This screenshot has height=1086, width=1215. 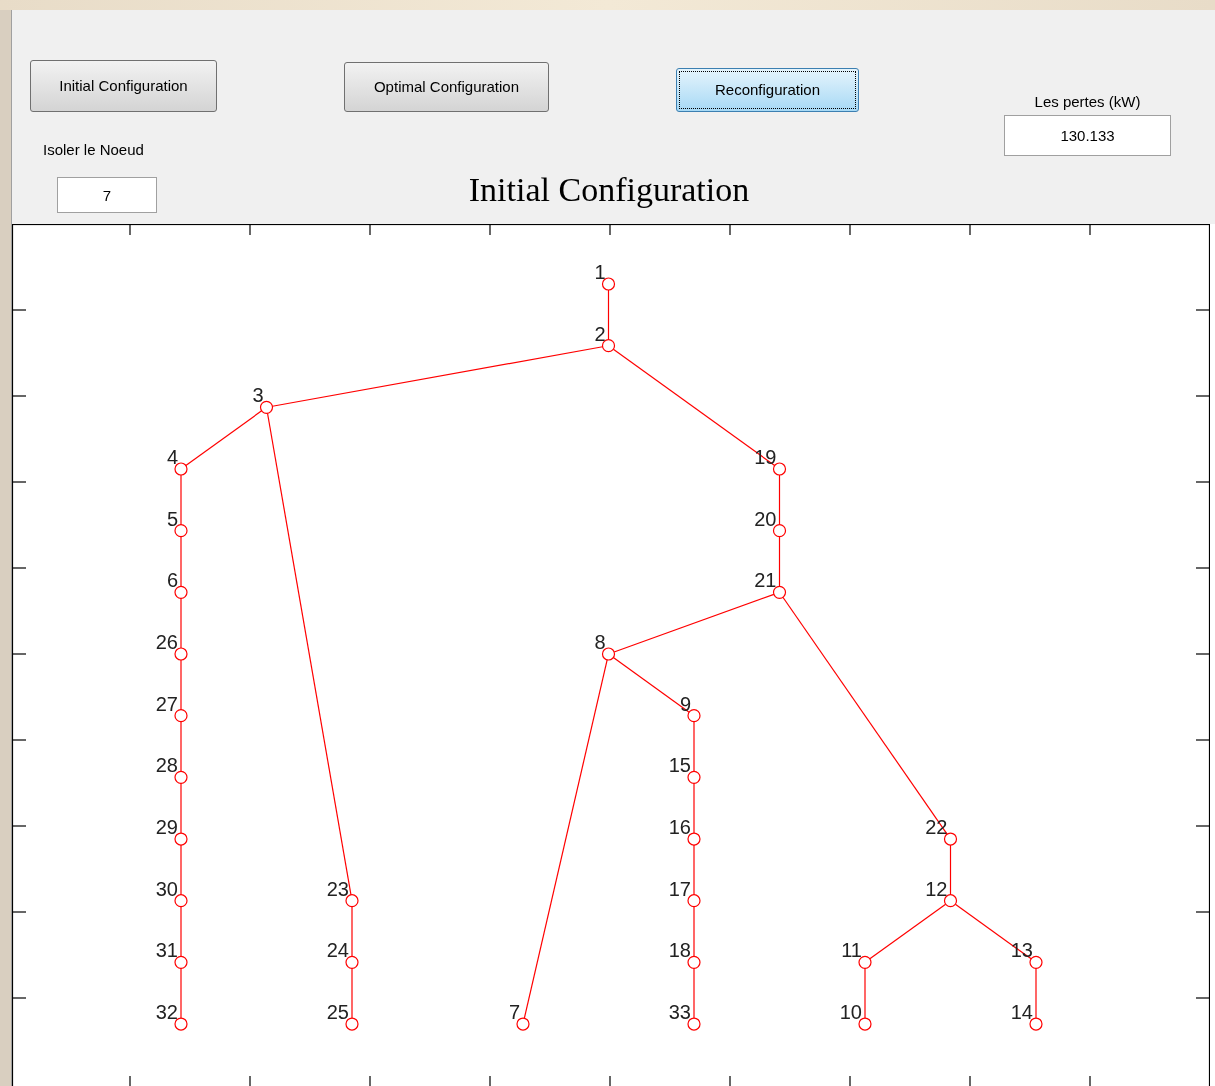 What do you see at coordinates (172, 580) in the screenshot?
I see `node-label: 6` at bounding box center [172, 580].